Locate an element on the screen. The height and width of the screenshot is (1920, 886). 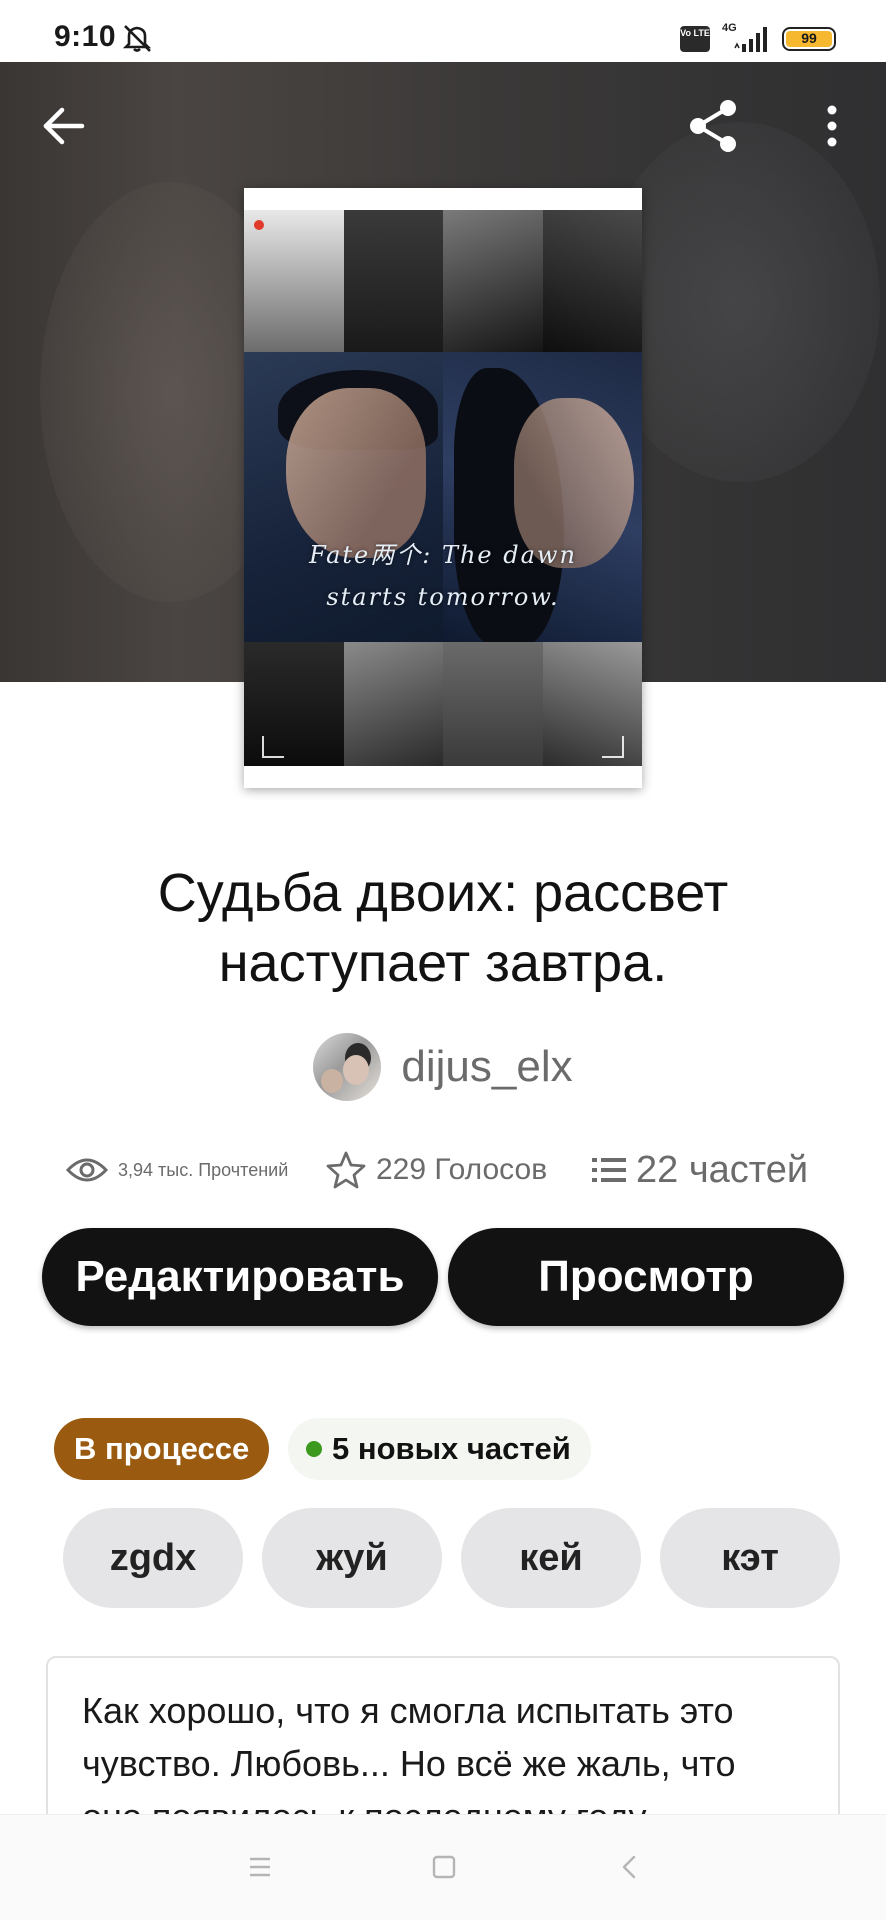
home-square-icon is located at coordinates (444, 1867).